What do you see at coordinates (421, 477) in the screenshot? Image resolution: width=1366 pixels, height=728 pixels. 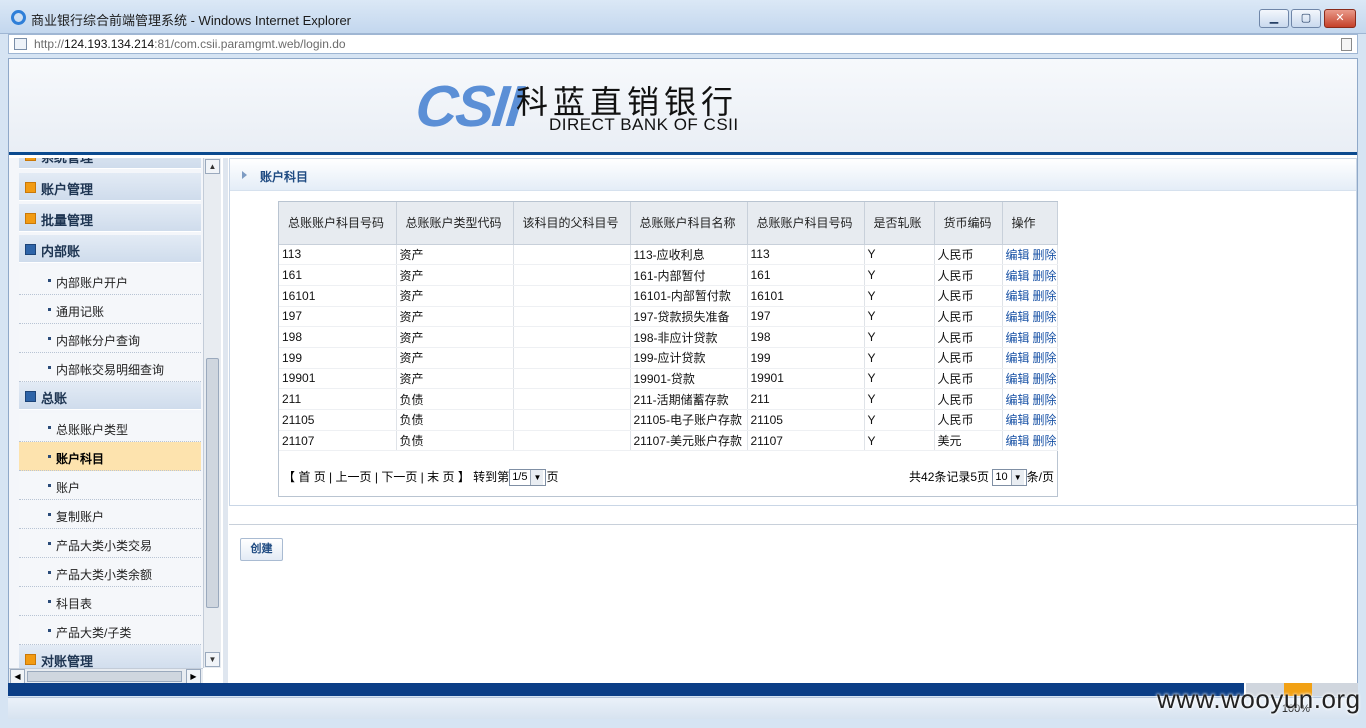 I see `pager-nav: 【 首 页 | 上一页 | 下一页 | 末 页 】 转到第 1/5 ▼ 页` at bounding box center [421, 477].